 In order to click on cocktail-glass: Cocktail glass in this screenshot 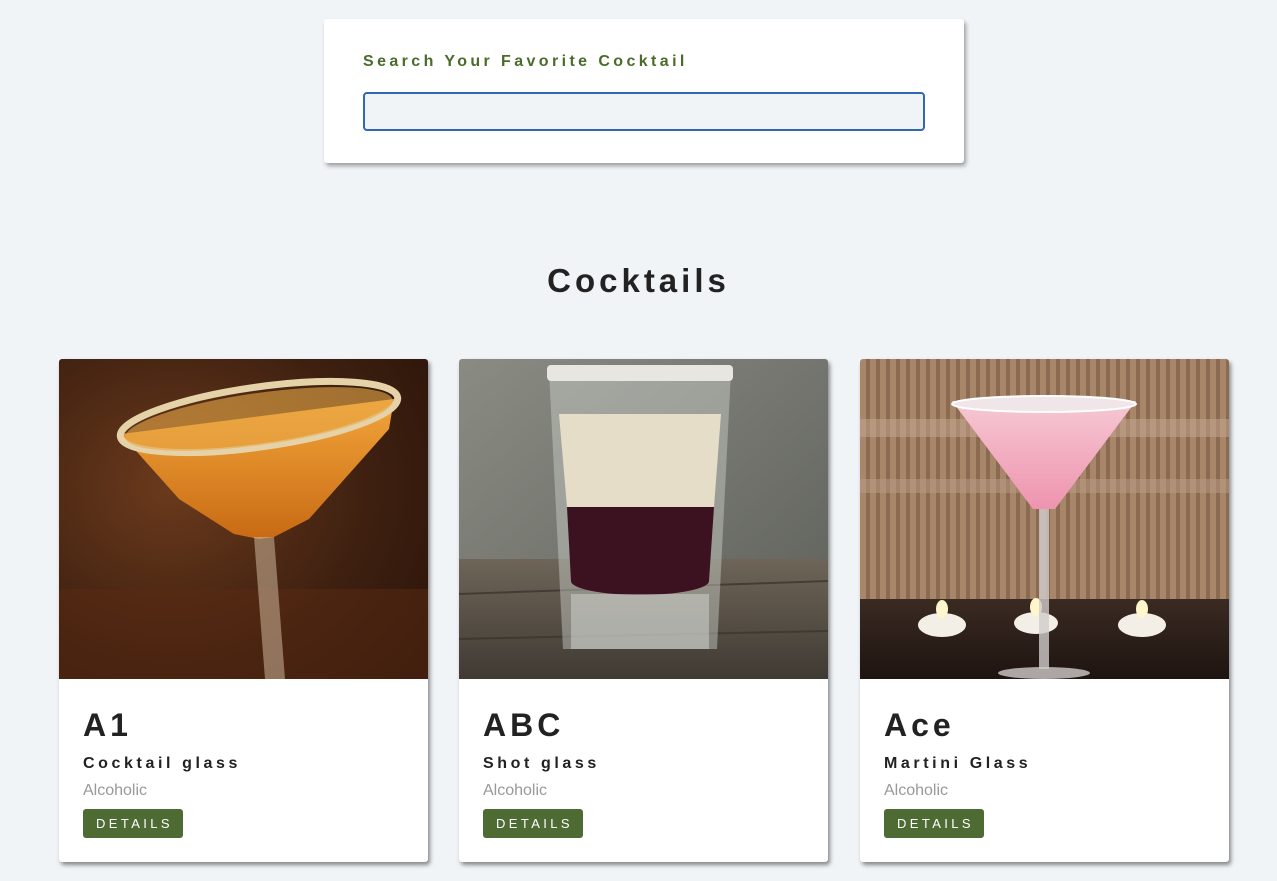, I will do `click(162, 763)`.